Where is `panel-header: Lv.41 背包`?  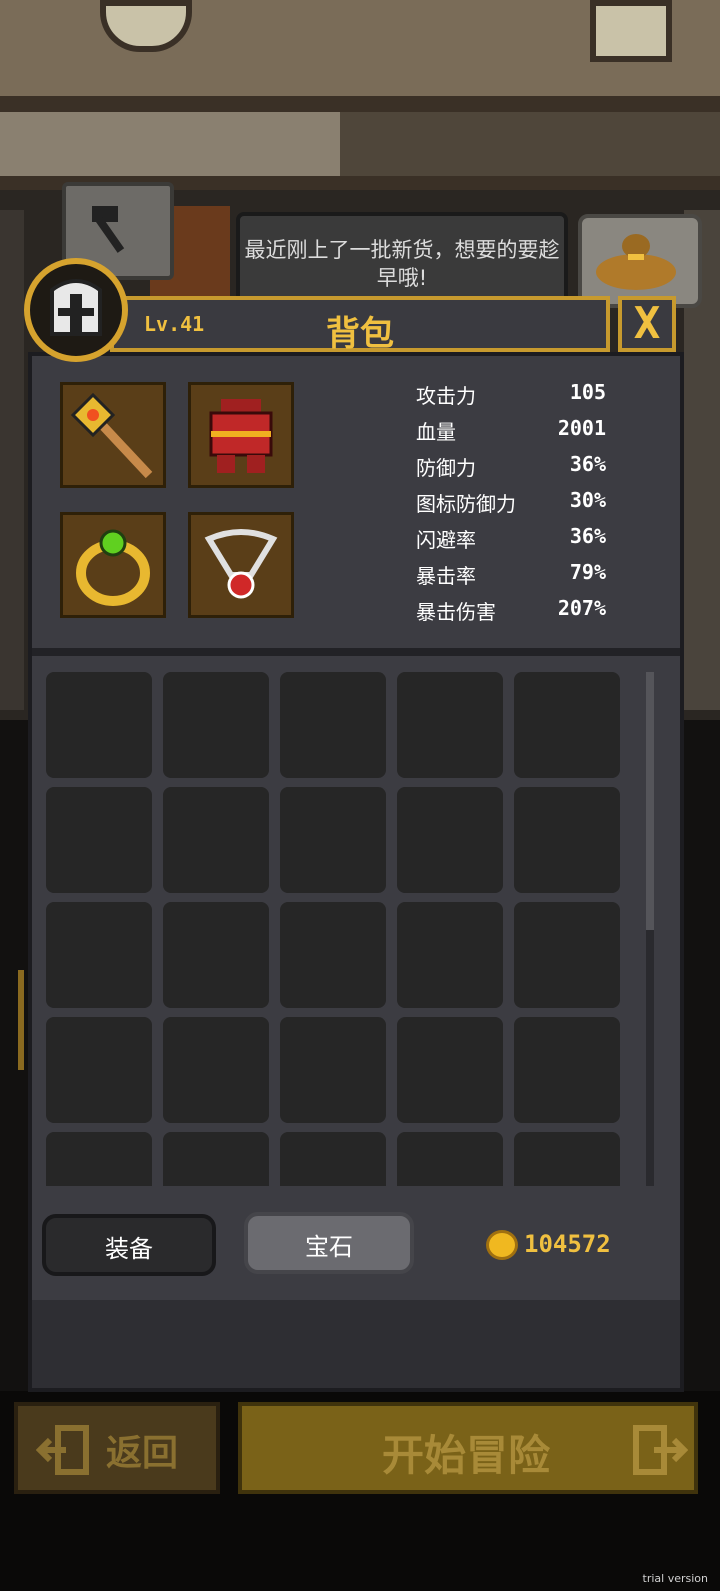
panel-header: Lv.41 背包 is located at coordinates (360, 325).